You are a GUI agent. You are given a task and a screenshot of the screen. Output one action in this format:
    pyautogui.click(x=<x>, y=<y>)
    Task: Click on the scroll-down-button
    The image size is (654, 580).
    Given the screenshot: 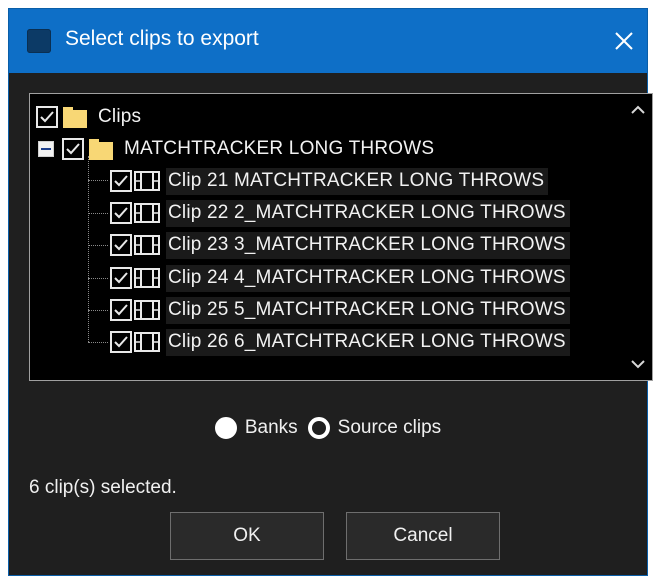 What is the action you would take?
    pyautogui.click(x=638, y=364)
    